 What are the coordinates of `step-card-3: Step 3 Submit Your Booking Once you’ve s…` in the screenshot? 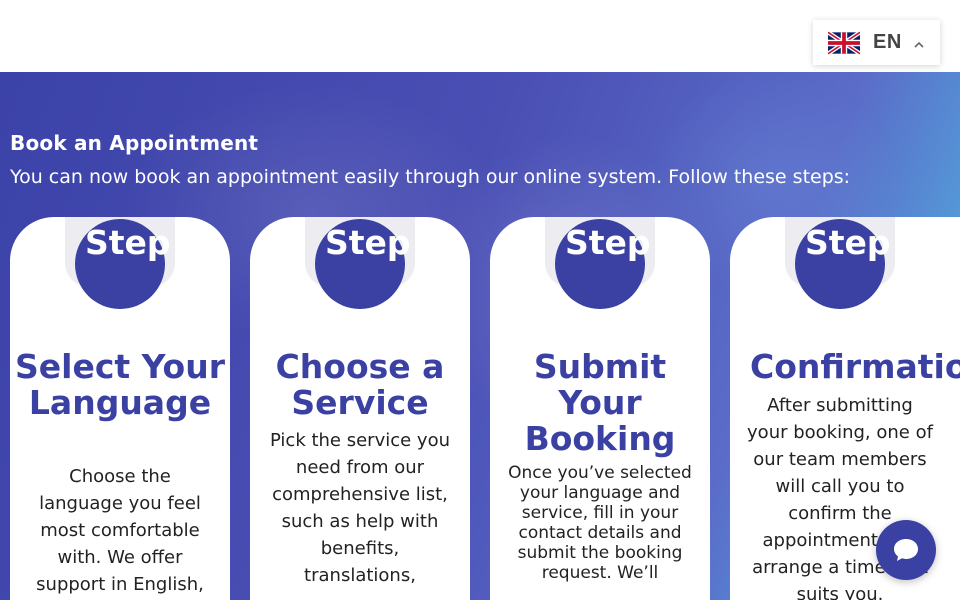 It's located at (600, 408).